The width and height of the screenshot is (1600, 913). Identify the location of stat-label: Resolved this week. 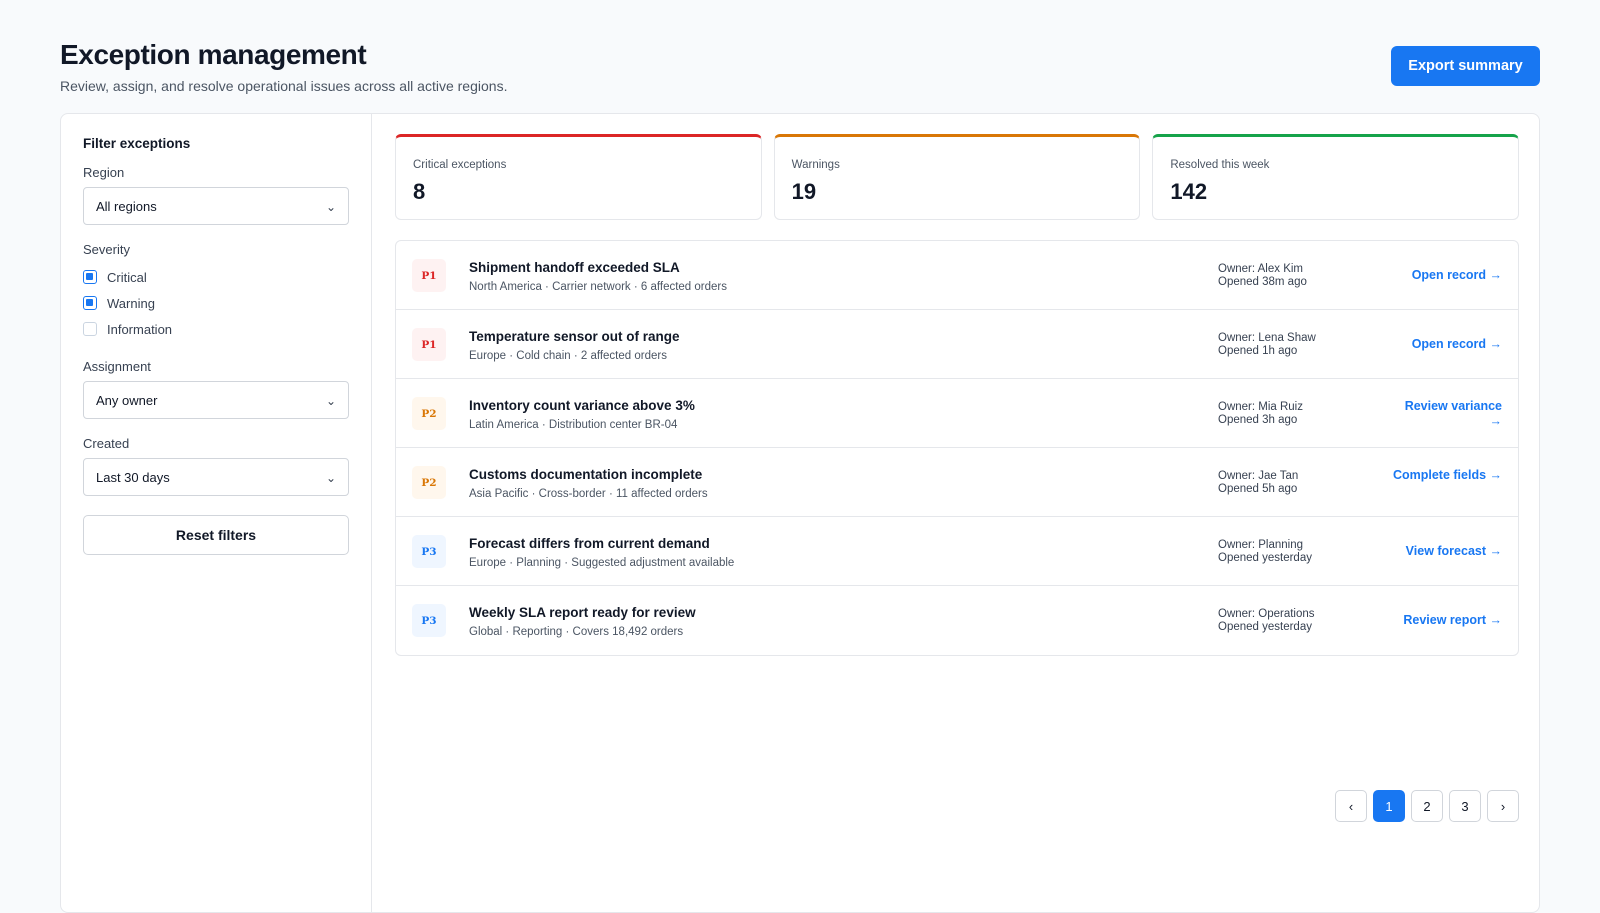
(1220, 165).